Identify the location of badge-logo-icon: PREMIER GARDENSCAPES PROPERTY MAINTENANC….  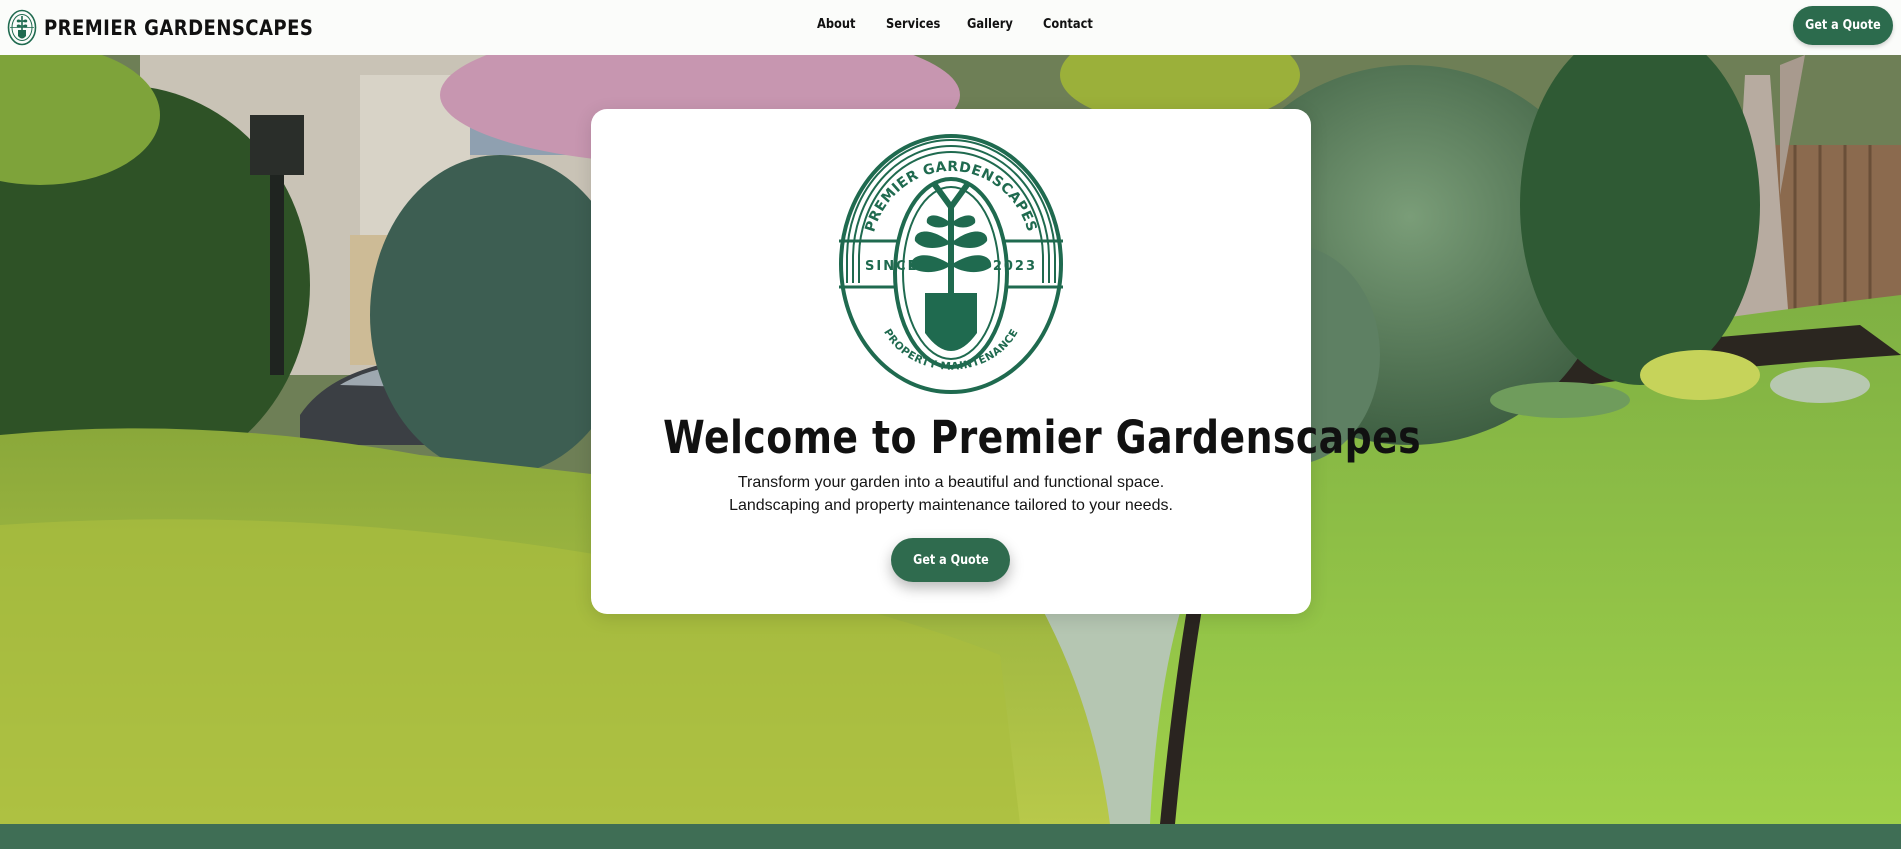
(951, 264).